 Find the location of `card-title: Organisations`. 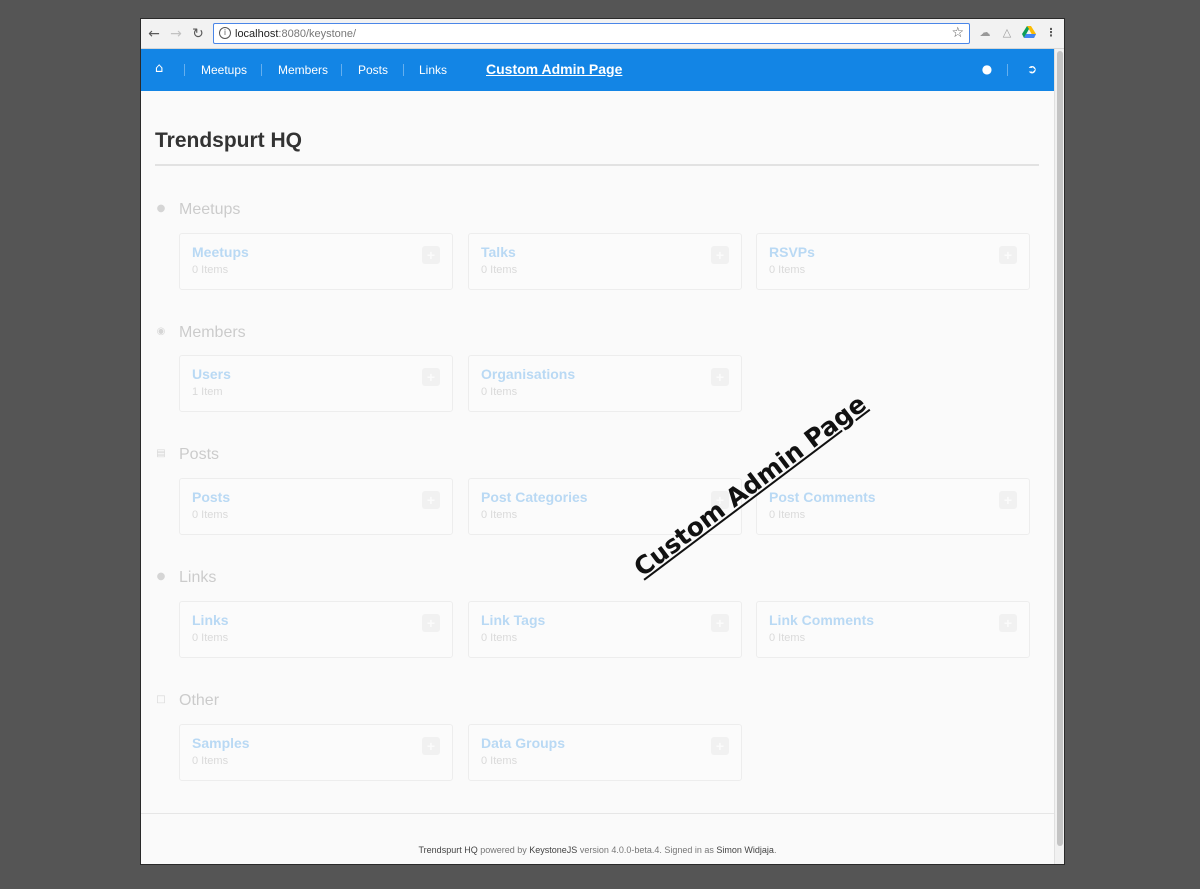

card-title: Organisations is located at coordinates (528, 374).